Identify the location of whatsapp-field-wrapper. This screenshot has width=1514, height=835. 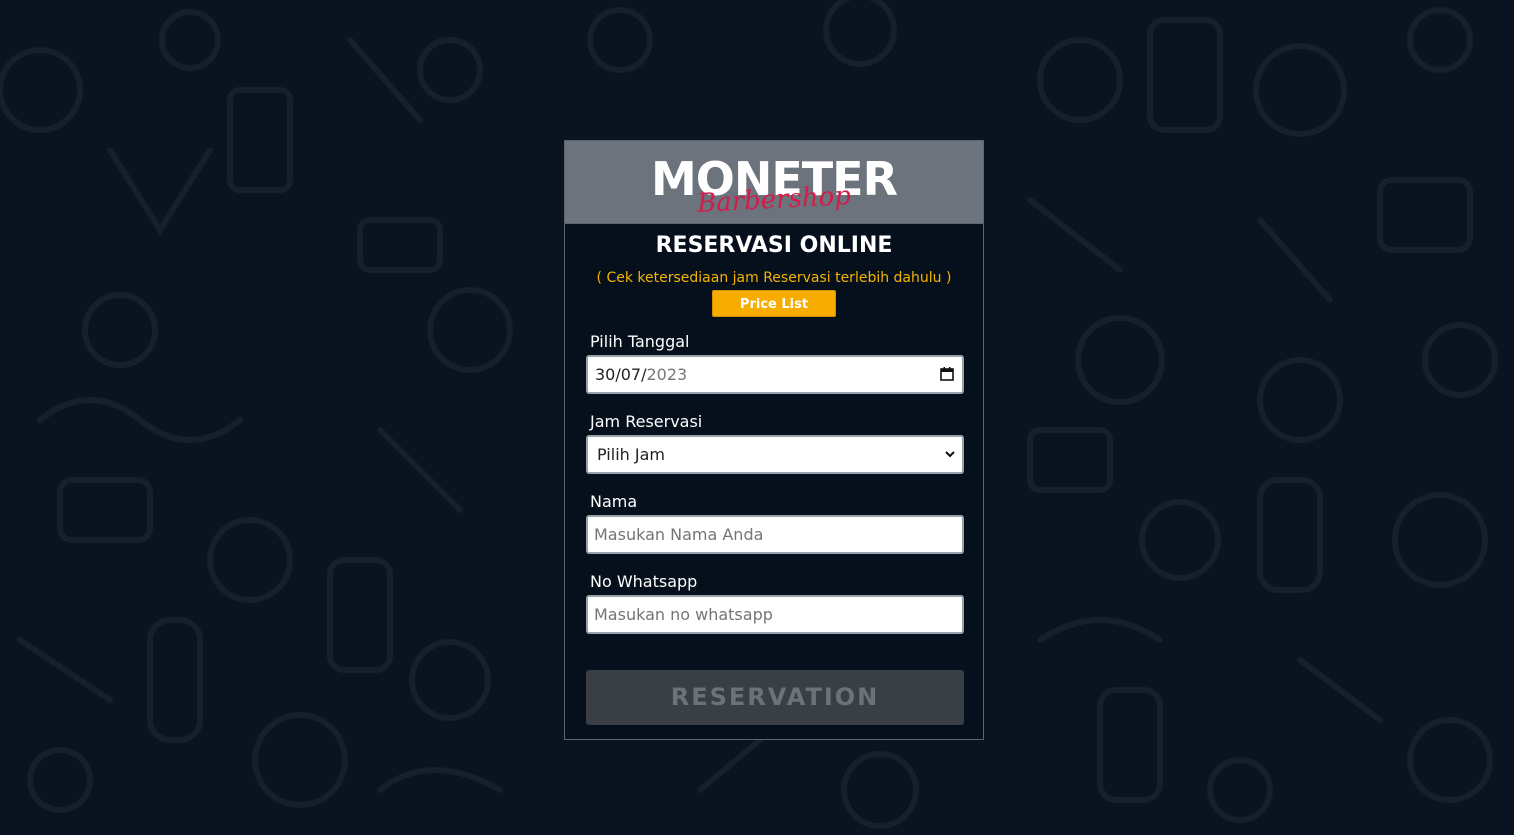
(775, 614).